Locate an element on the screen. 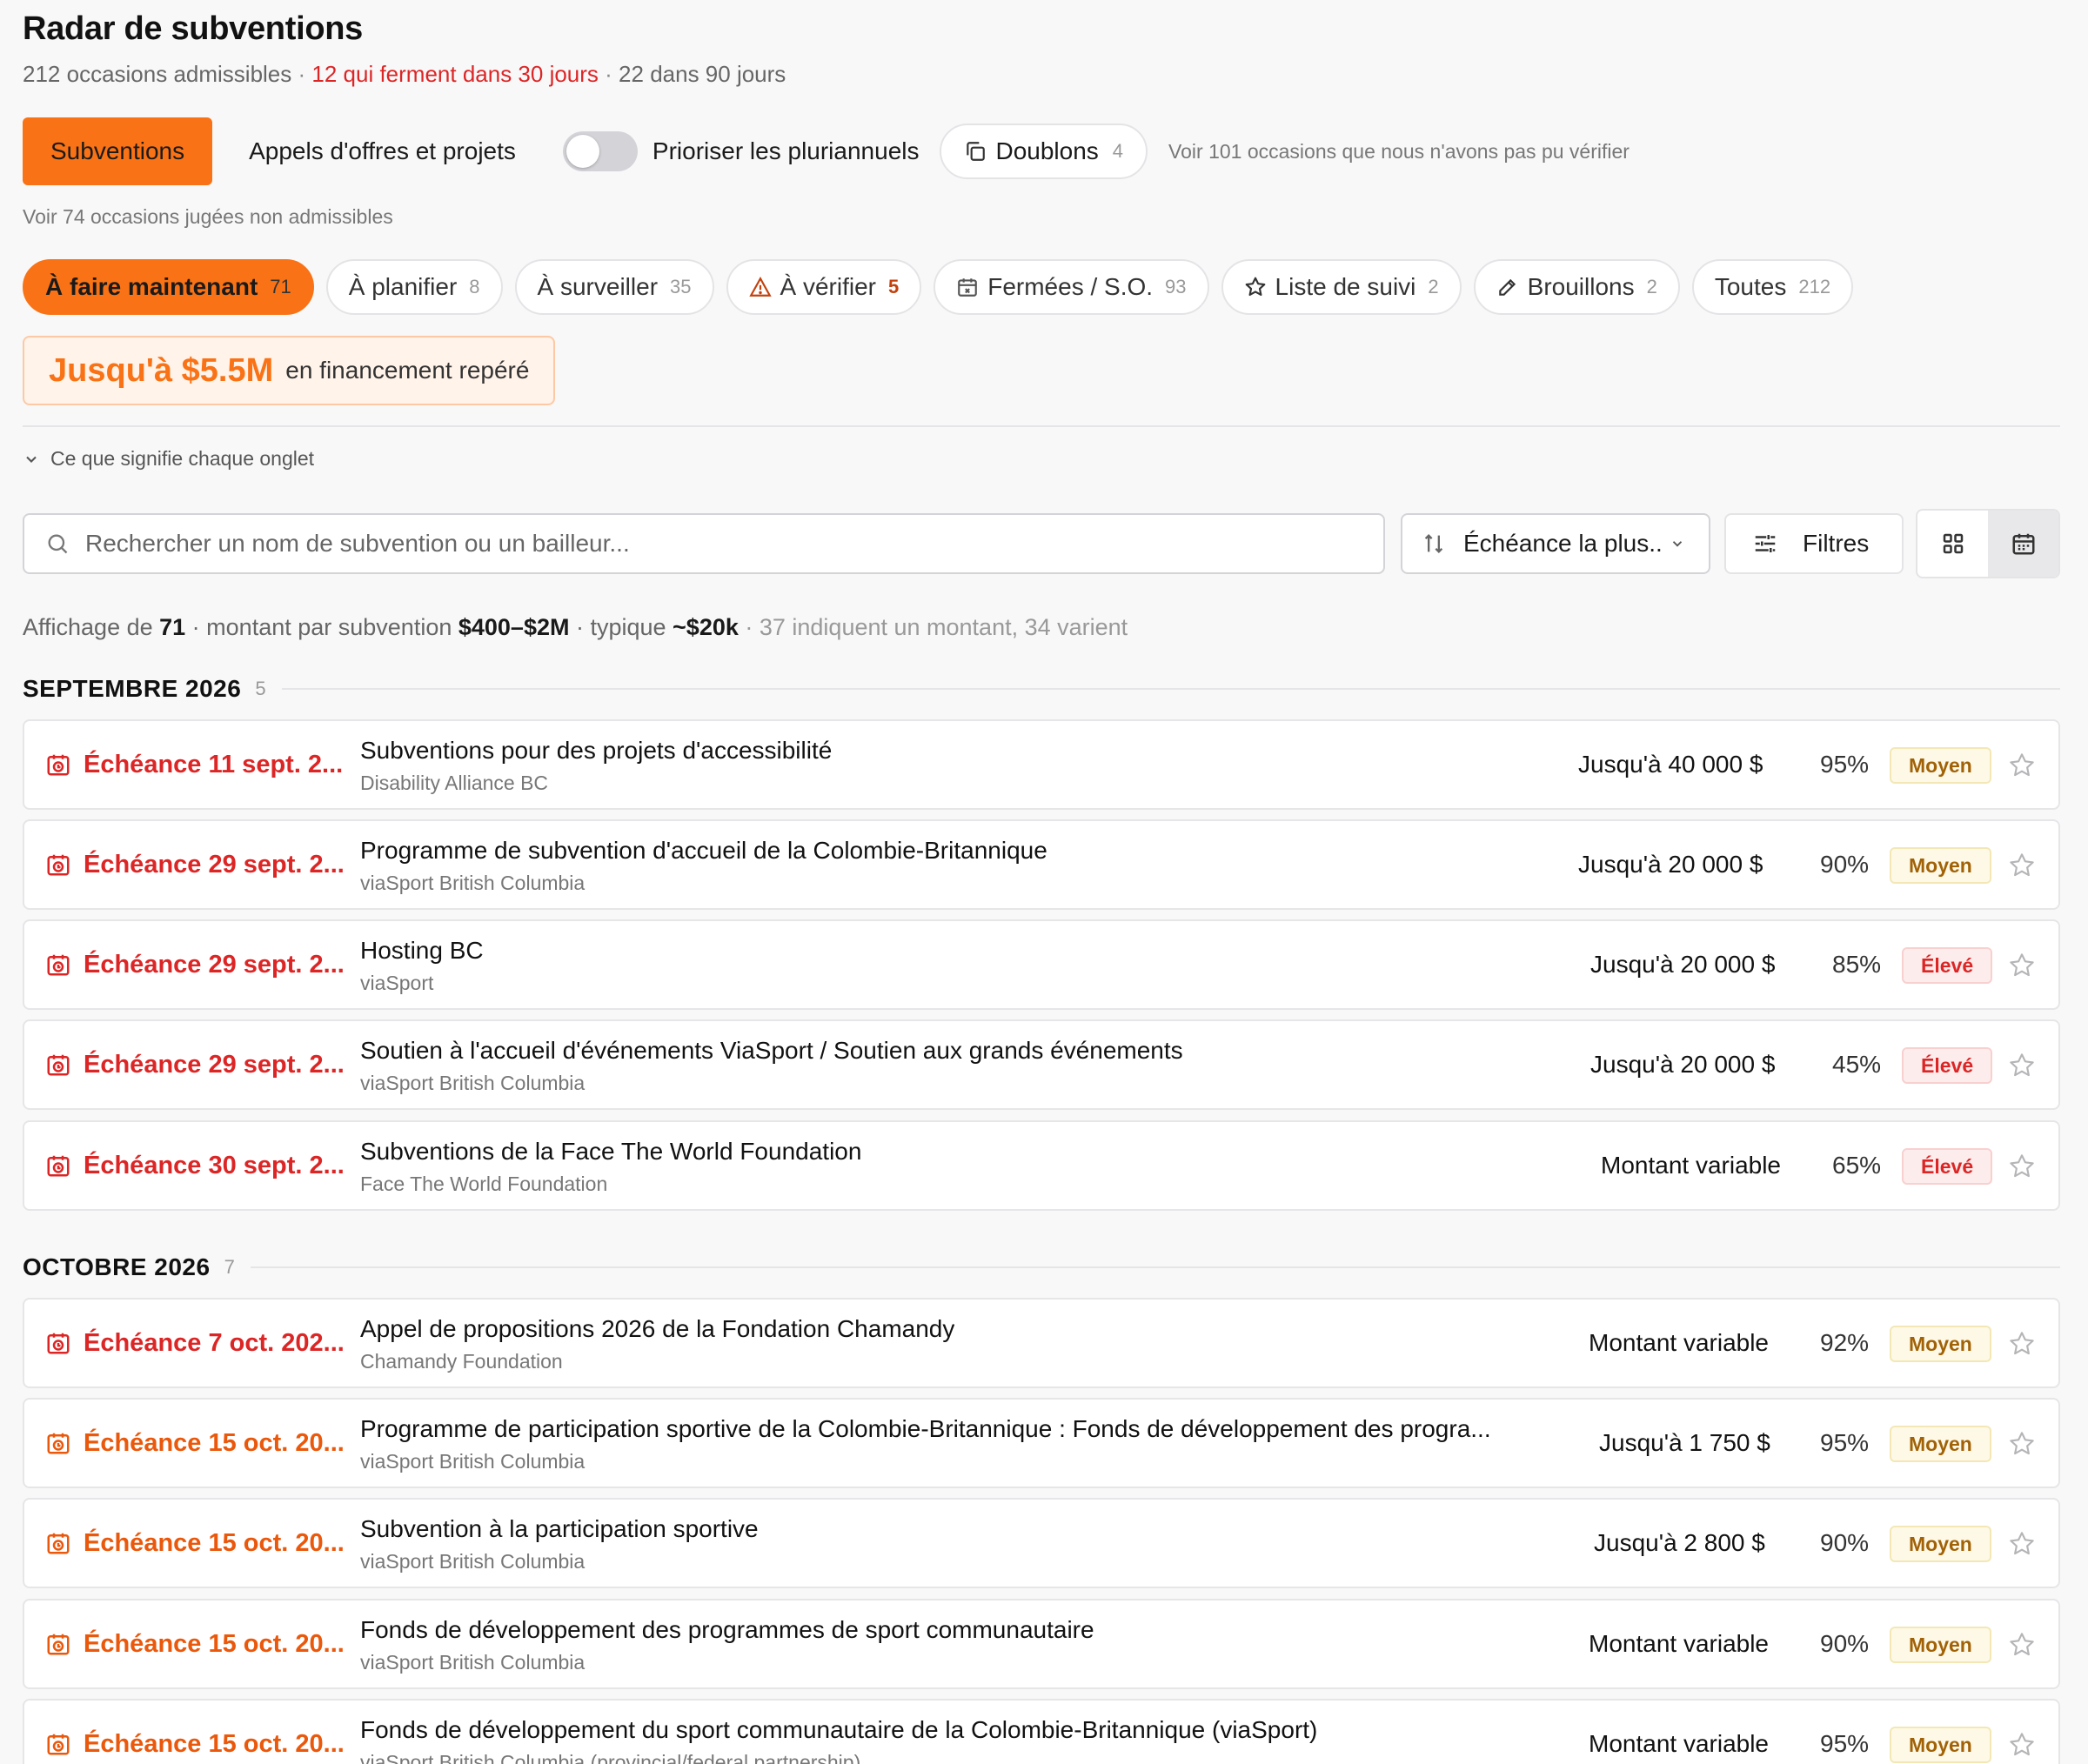  calendar-icon is located at coordinates (2023, 544).